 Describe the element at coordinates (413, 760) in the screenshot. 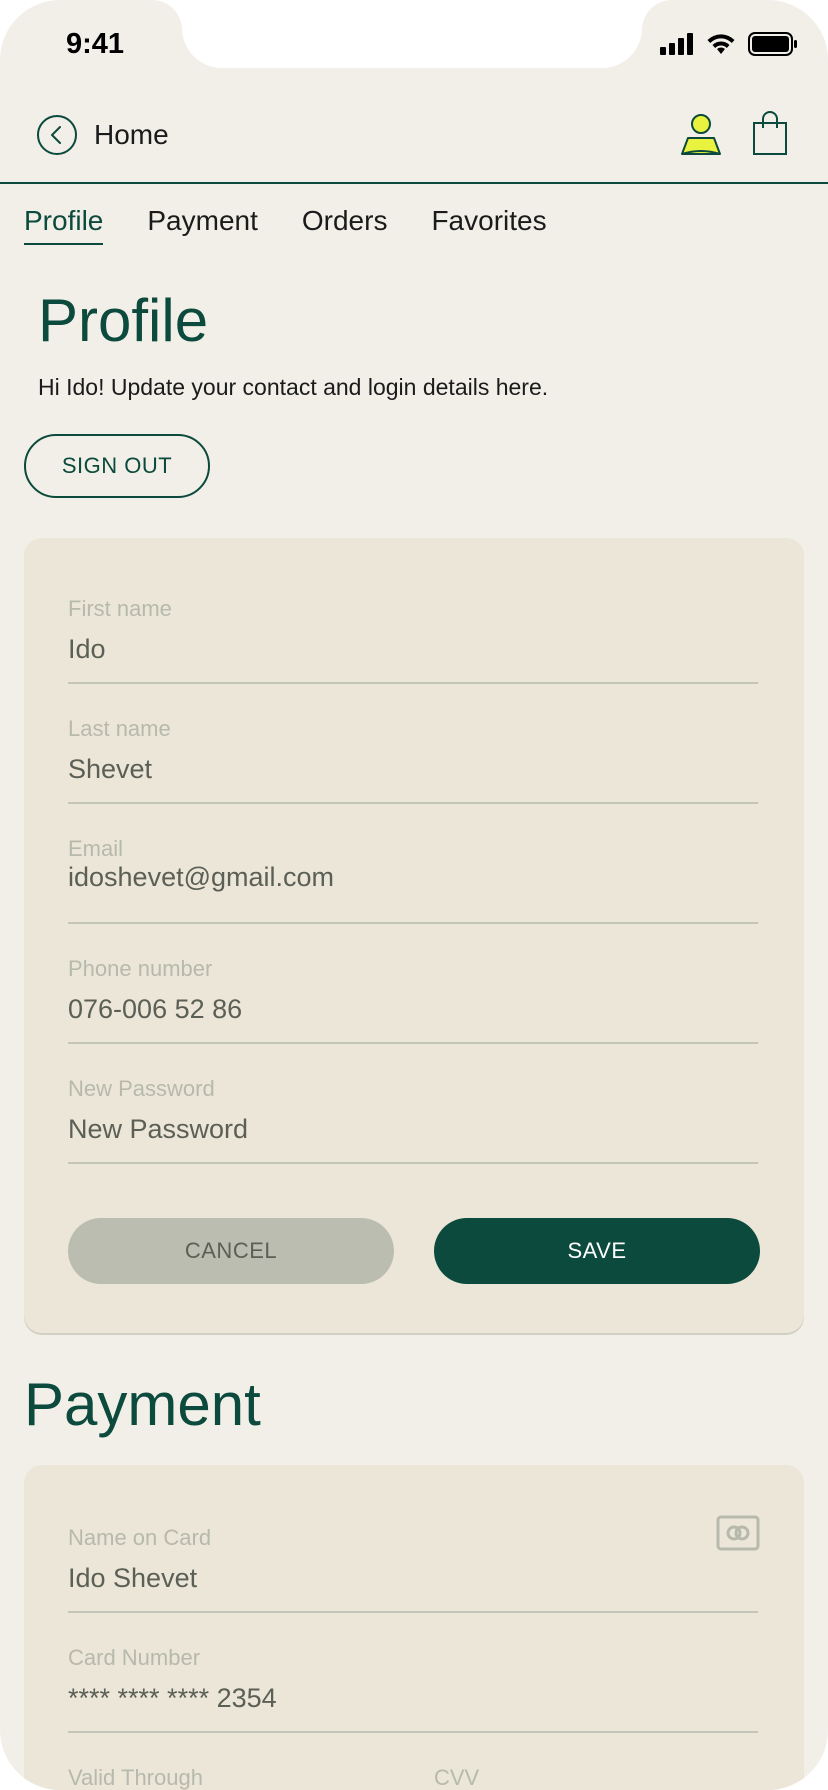

I see `last-name-field: Last name Shevet` at that location.